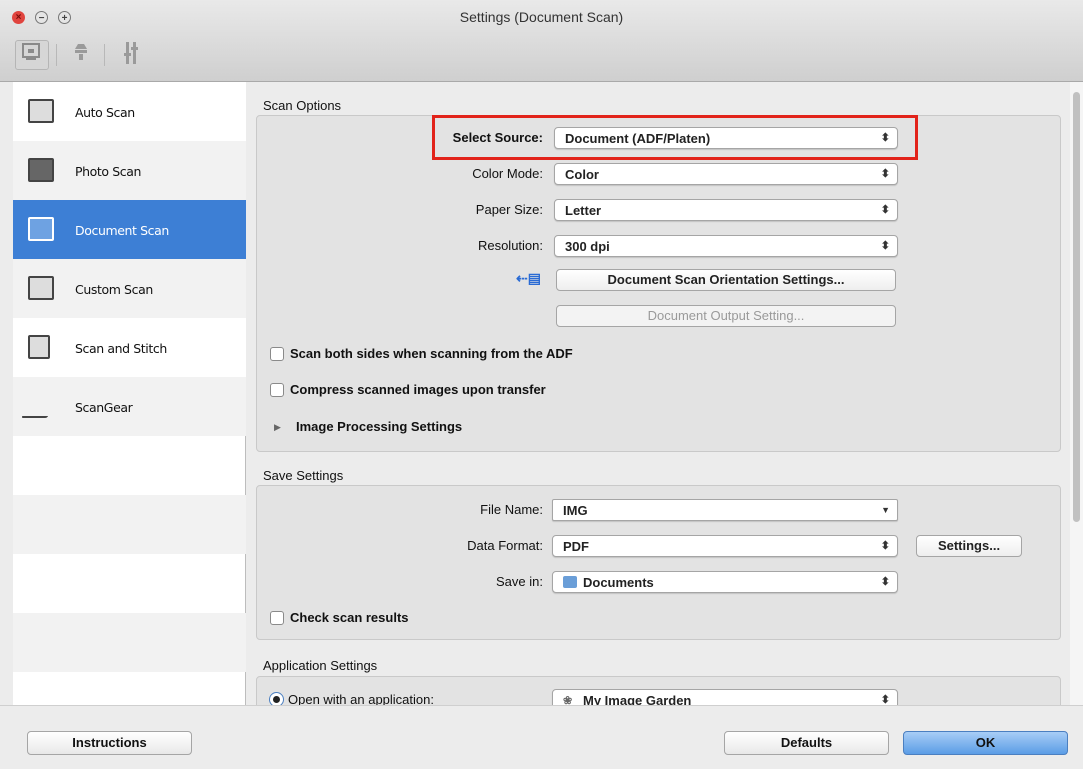 The height and width of the screenshot is (769, 1083). What do you see at coordinates (637, 699) in the screenshot?
I see `application-value: My Image Garden` at bounding box center [637, 699].